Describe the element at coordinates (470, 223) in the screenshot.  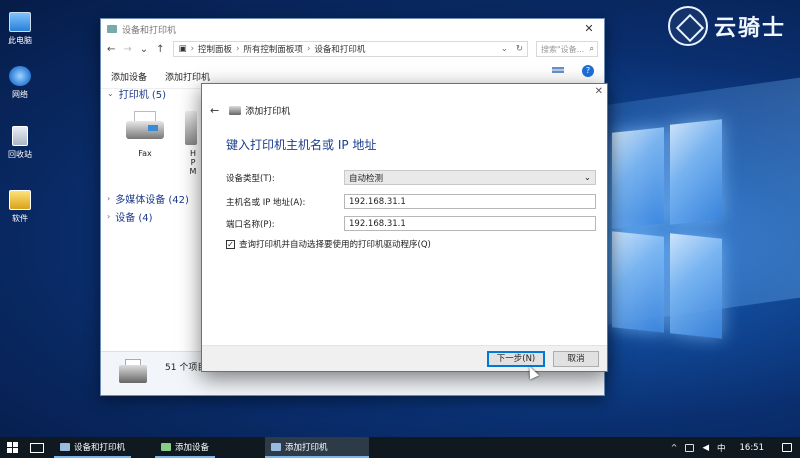
I see `port-name-input: 192.168.31.1` at that location.